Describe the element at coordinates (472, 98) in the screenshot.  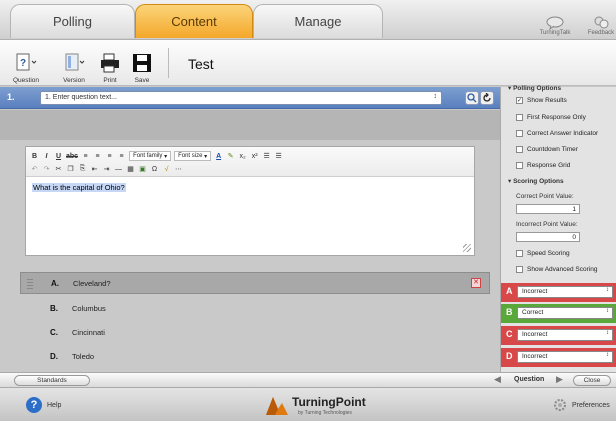
I see `search-button` at that location.